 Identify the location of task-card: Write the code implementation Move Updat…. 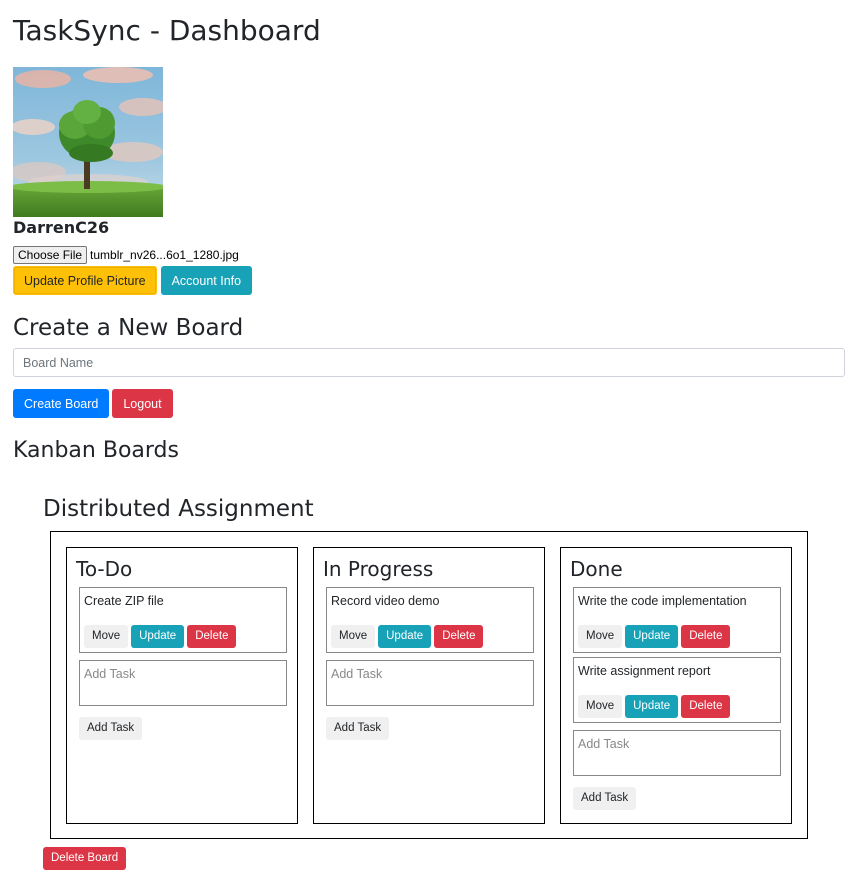
(677, 620).